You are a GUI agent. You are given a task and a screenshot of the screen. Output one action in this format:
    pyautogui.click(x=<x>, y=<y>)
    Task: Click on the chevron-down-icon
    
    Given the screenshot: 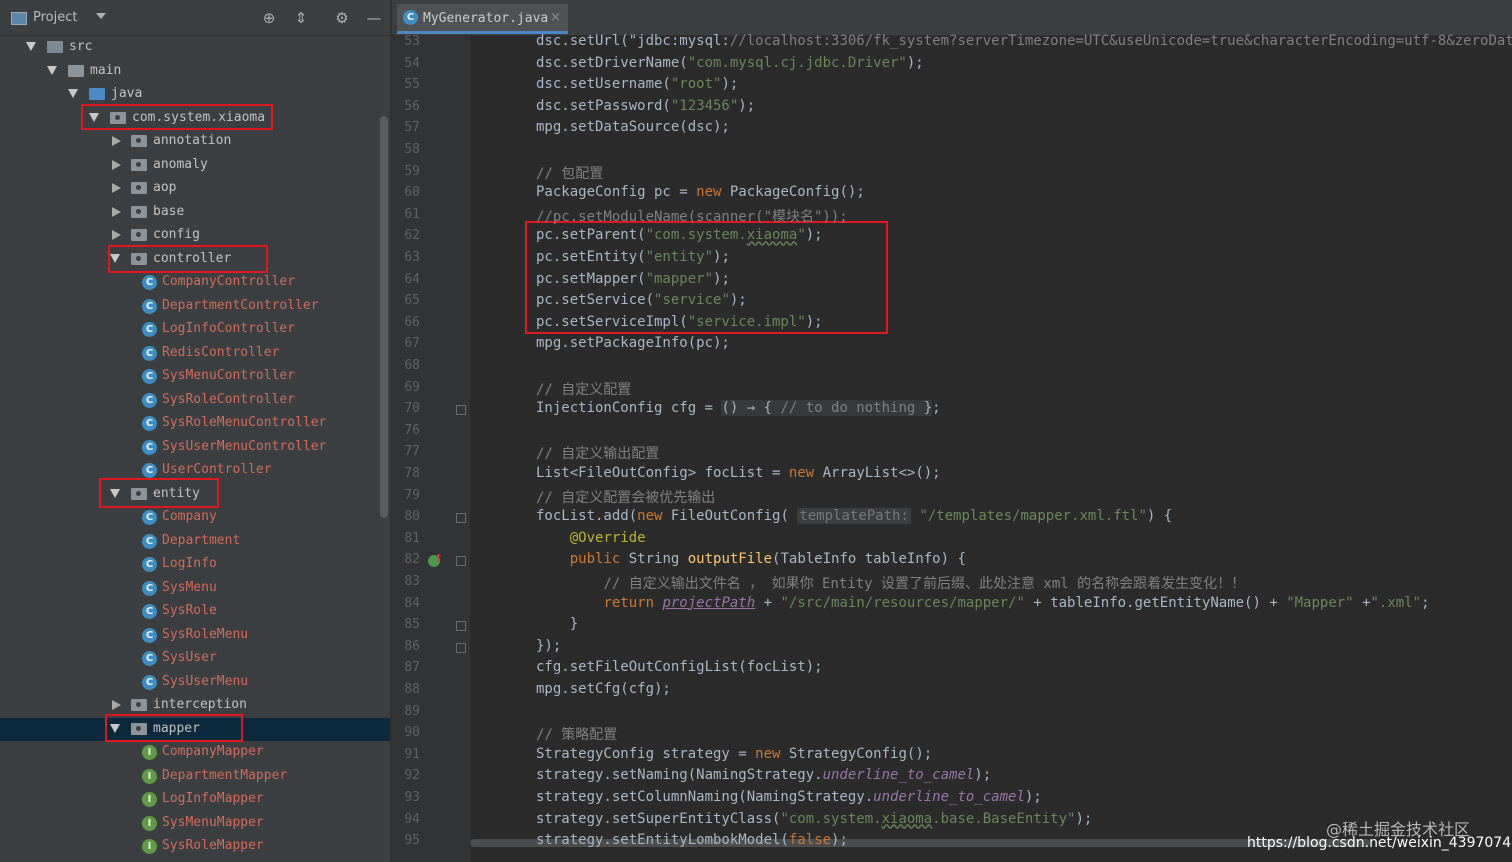 What is the action you would take?
    pyautogui.click(x=101, y=16)
    